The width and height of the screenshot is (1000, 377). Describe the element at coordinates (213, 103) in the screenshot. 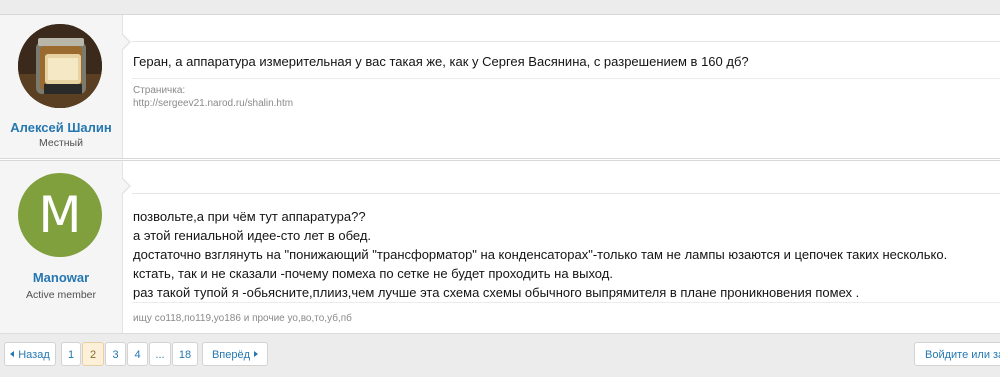

I see `signature-link: http://sergeev21.narod.ru/shalin.htm` at that location.